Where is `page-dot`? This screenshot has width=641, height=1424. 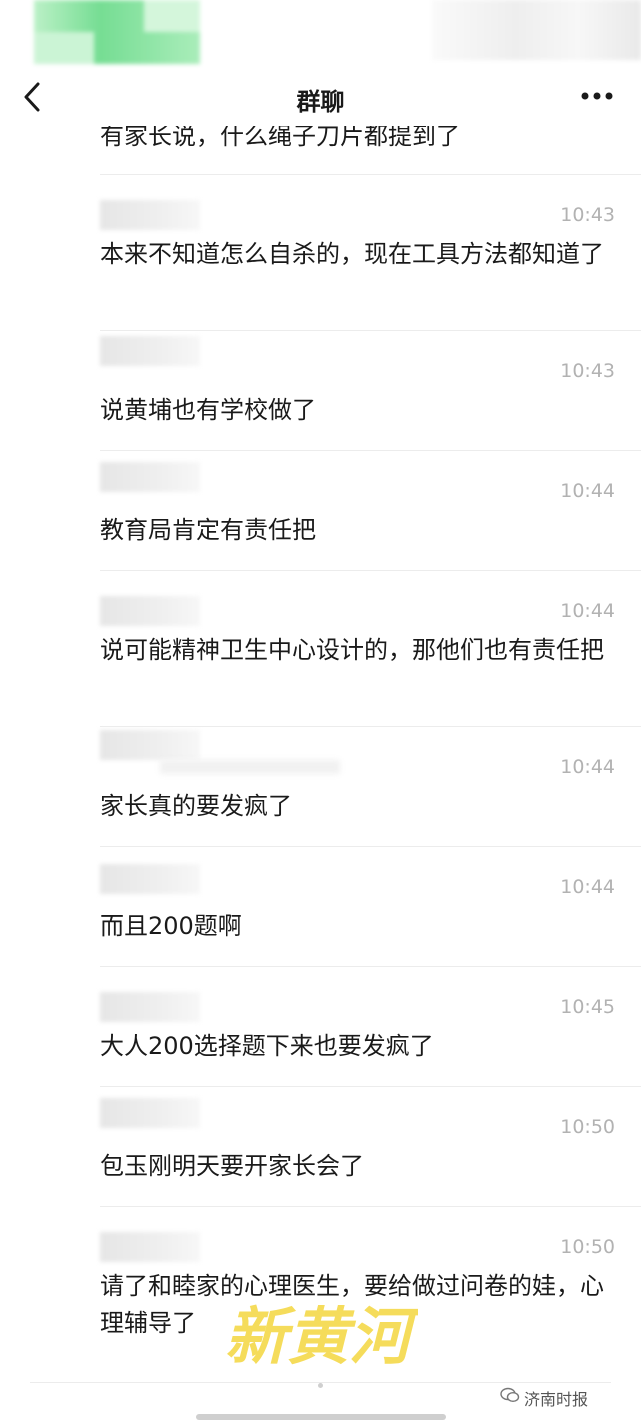 page-dot is located at coordinates (320, 1385).